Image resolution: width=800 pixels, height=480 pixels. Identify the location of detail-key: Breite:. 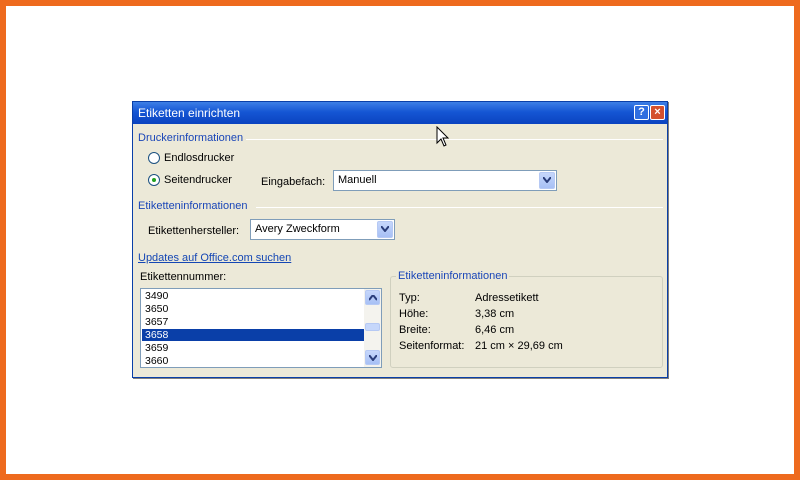
(415, 330).